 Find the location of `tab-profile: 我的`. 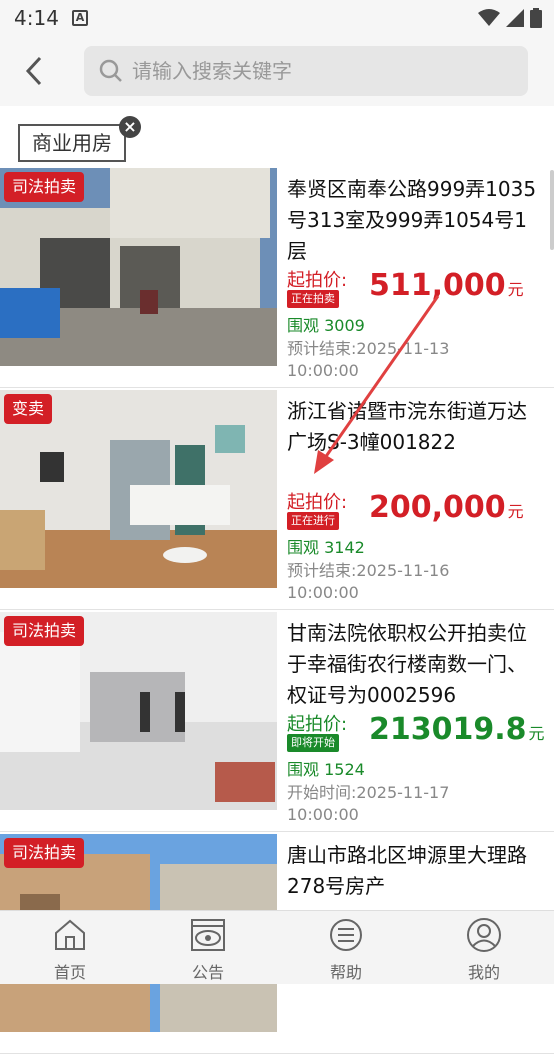

tab-profile: 我的 is located at coordinates (484, 948).